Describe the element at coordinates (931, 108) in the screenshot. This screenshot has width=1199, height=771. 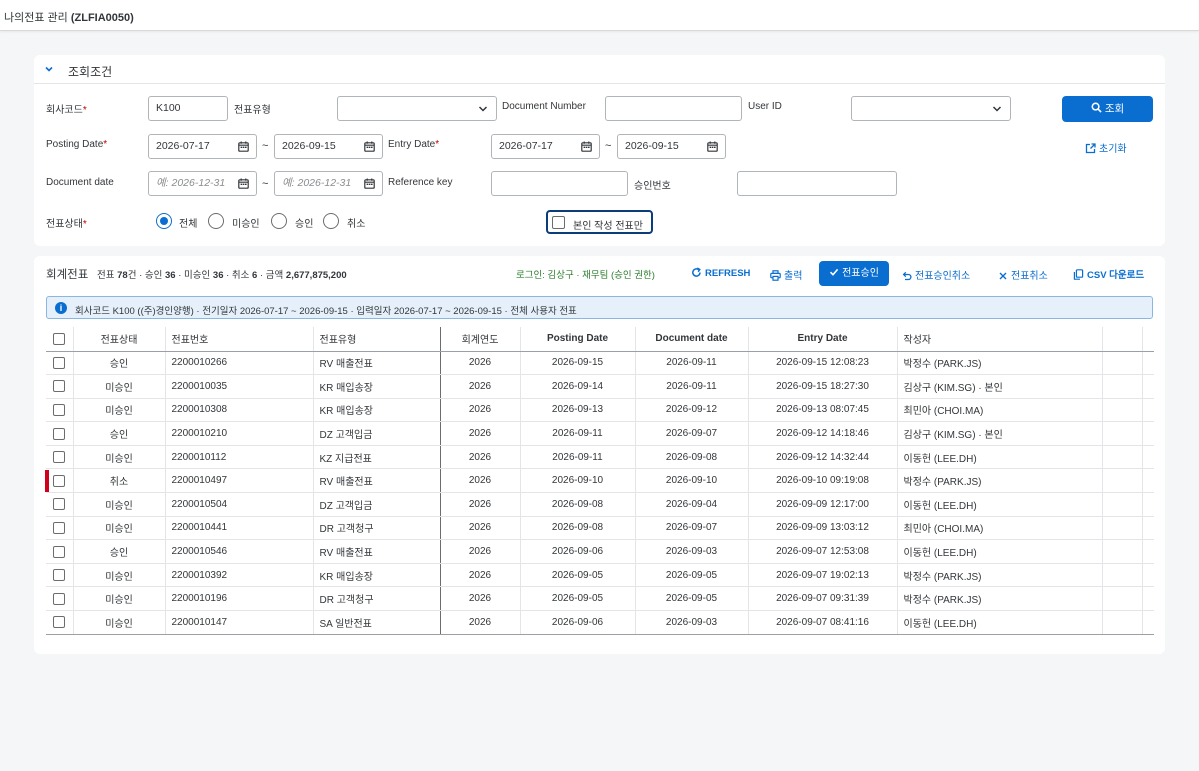
I see `user-id-select` at that location.